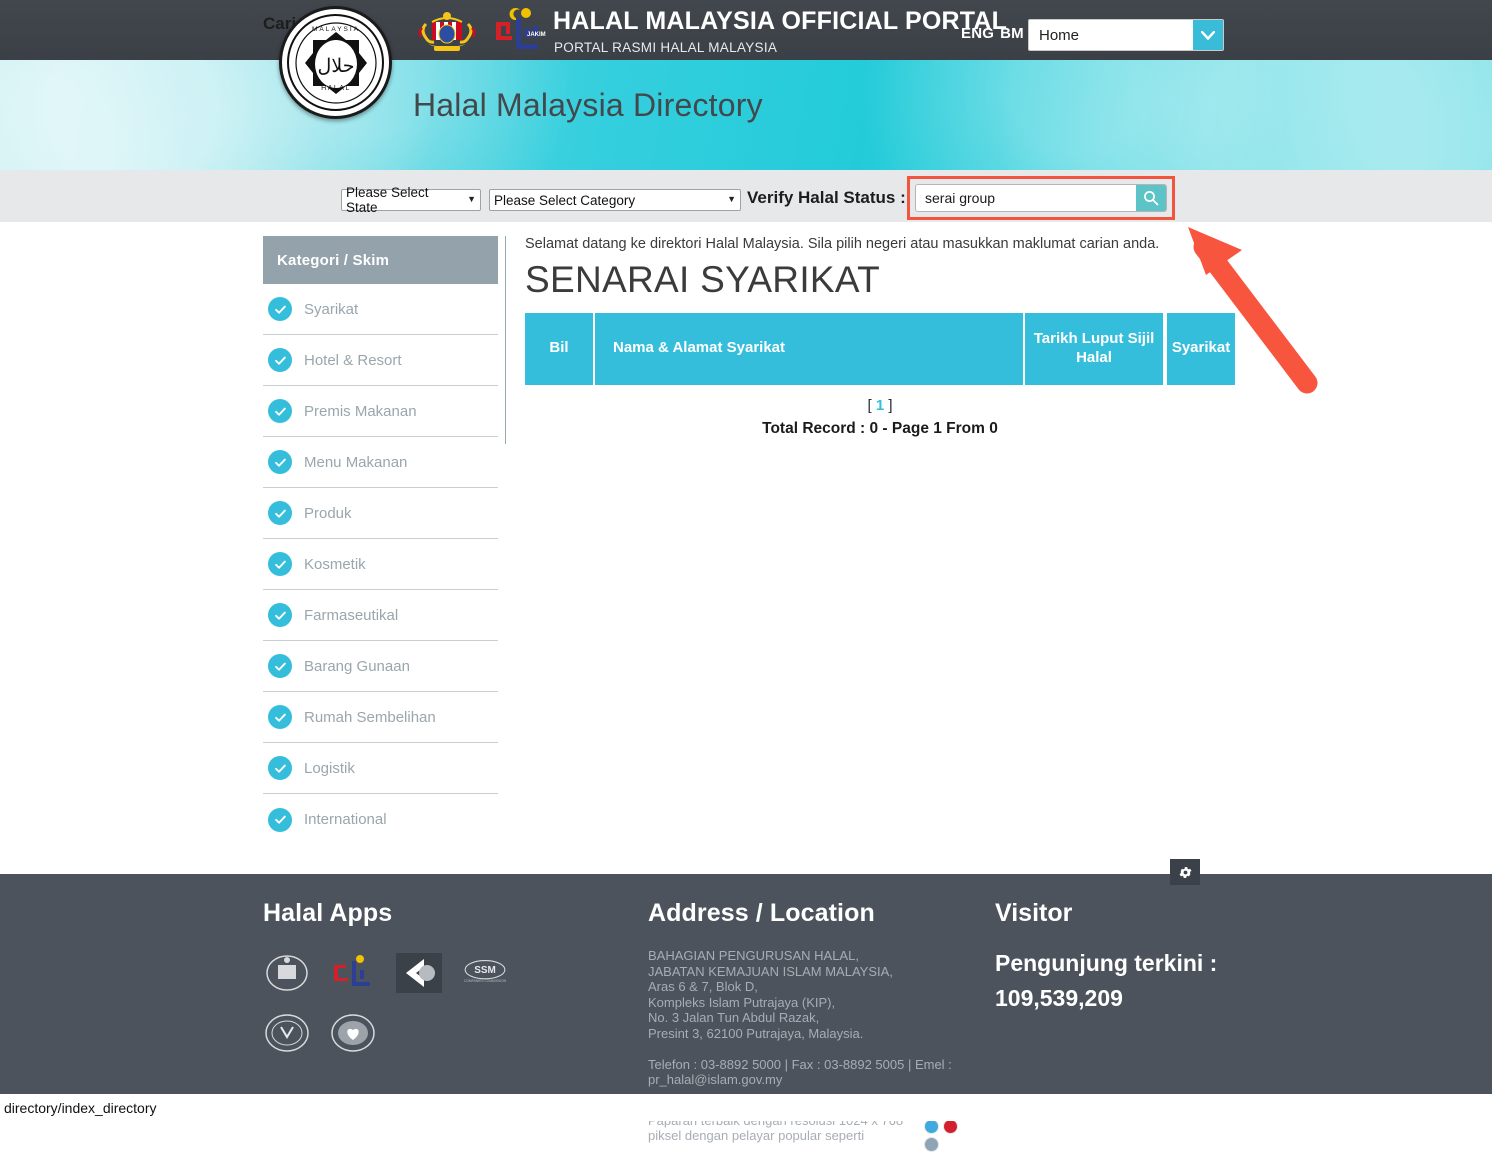  Describe the element at coordinates (328, 513) in the screenshot. I see `sidebar-item-label: Produk` at that location.